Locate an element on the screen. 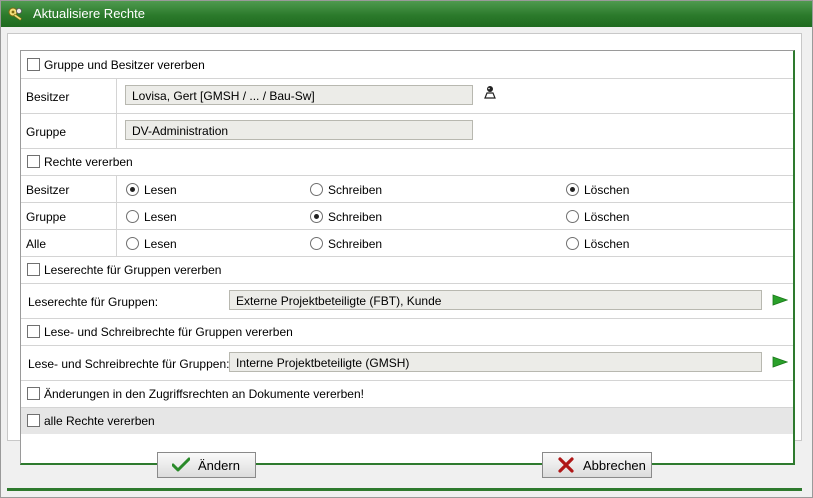 Image resolution: width=813 pixels, height=498 pixels. inherit-group-owner-row: Gruppe und Besitzer vererben is located at coordinates (407, 65).